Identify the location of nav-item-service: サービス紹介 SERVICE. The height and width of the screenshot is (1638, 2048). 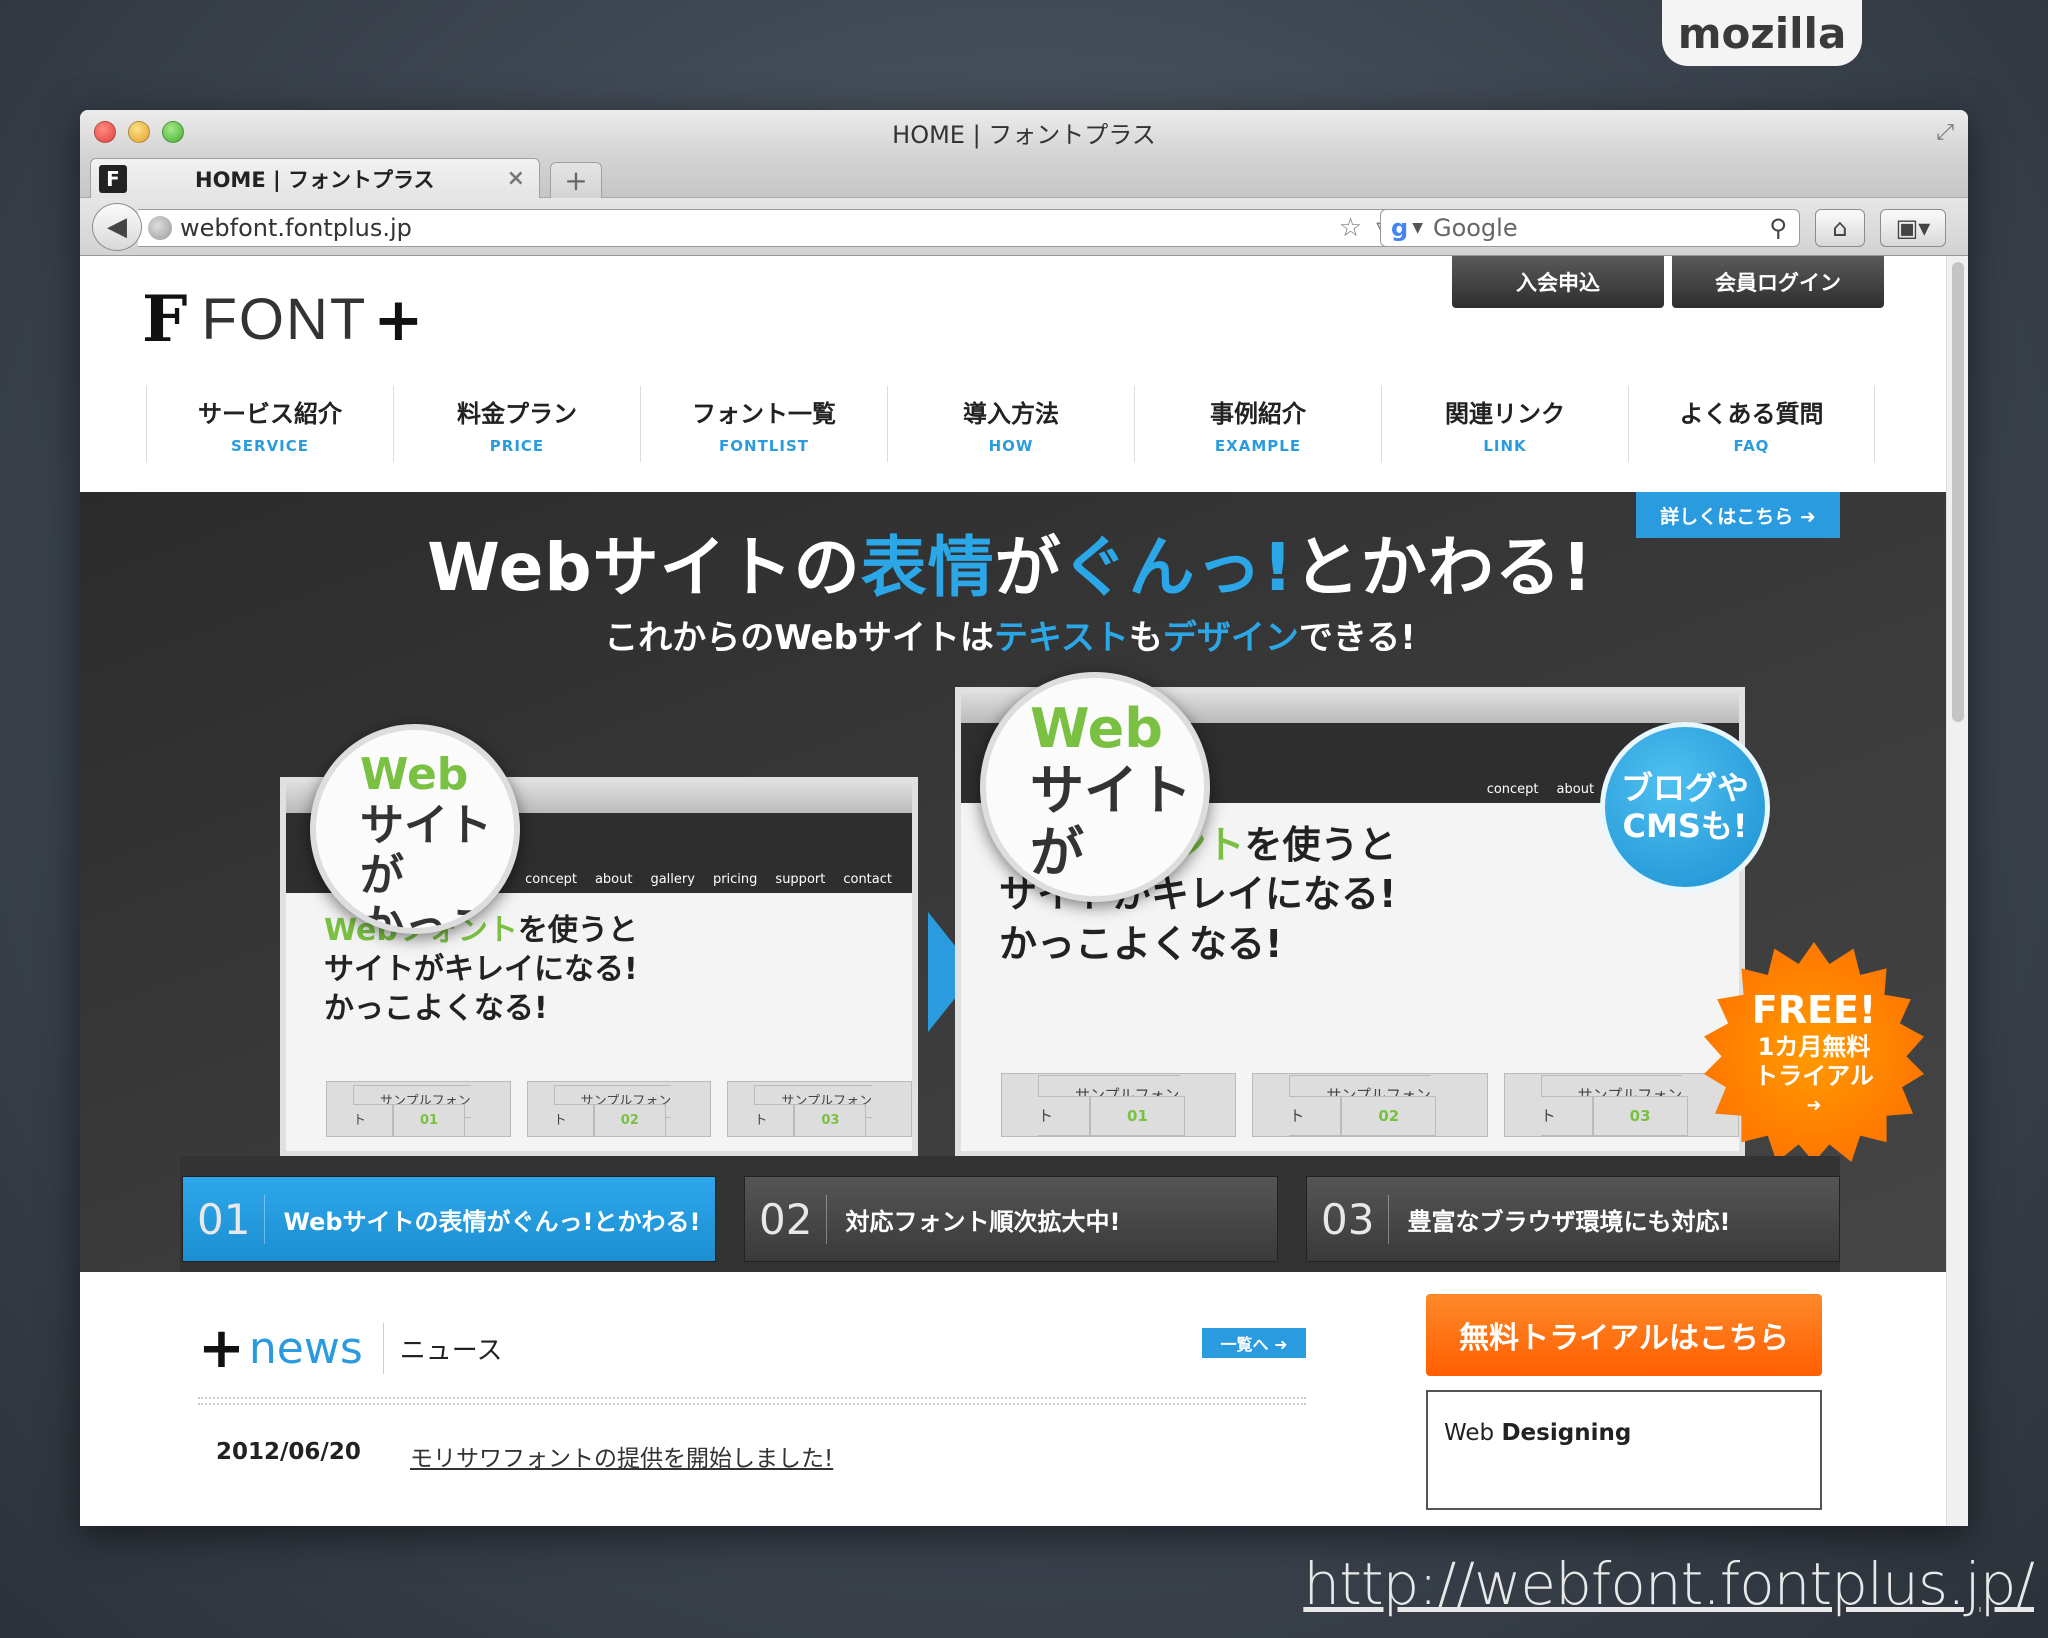
(269, 424).